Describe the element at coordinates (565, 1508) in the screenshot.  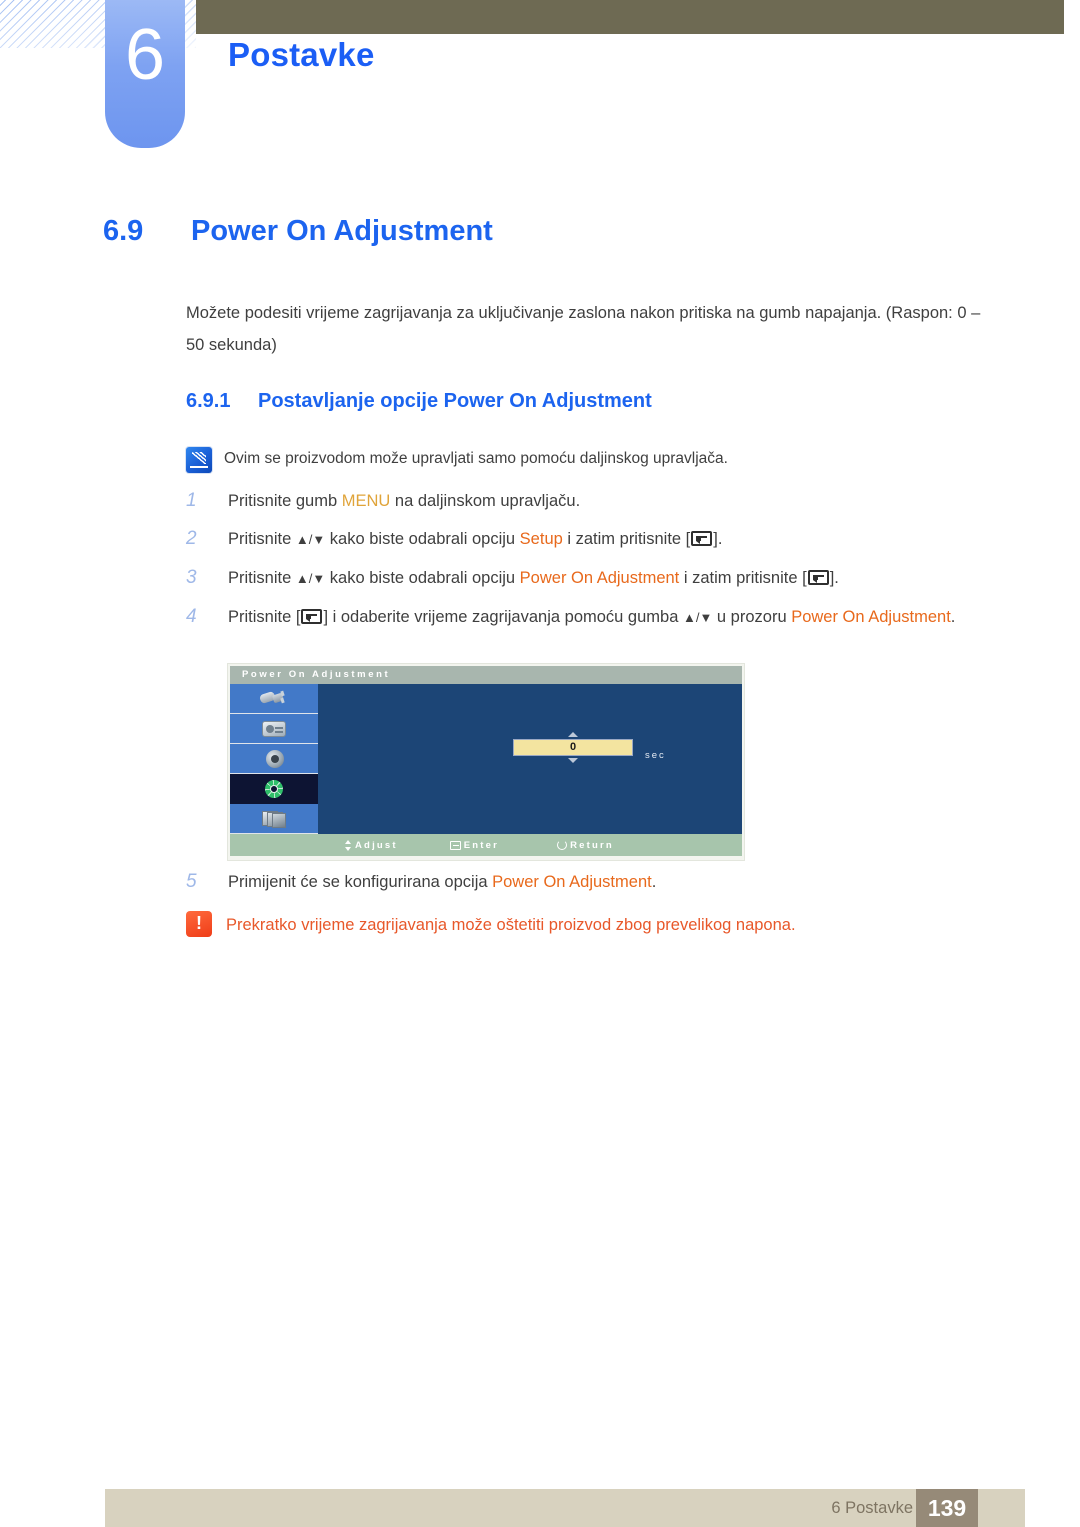
I see `page-footer: 6 Postavke 139` at that location.